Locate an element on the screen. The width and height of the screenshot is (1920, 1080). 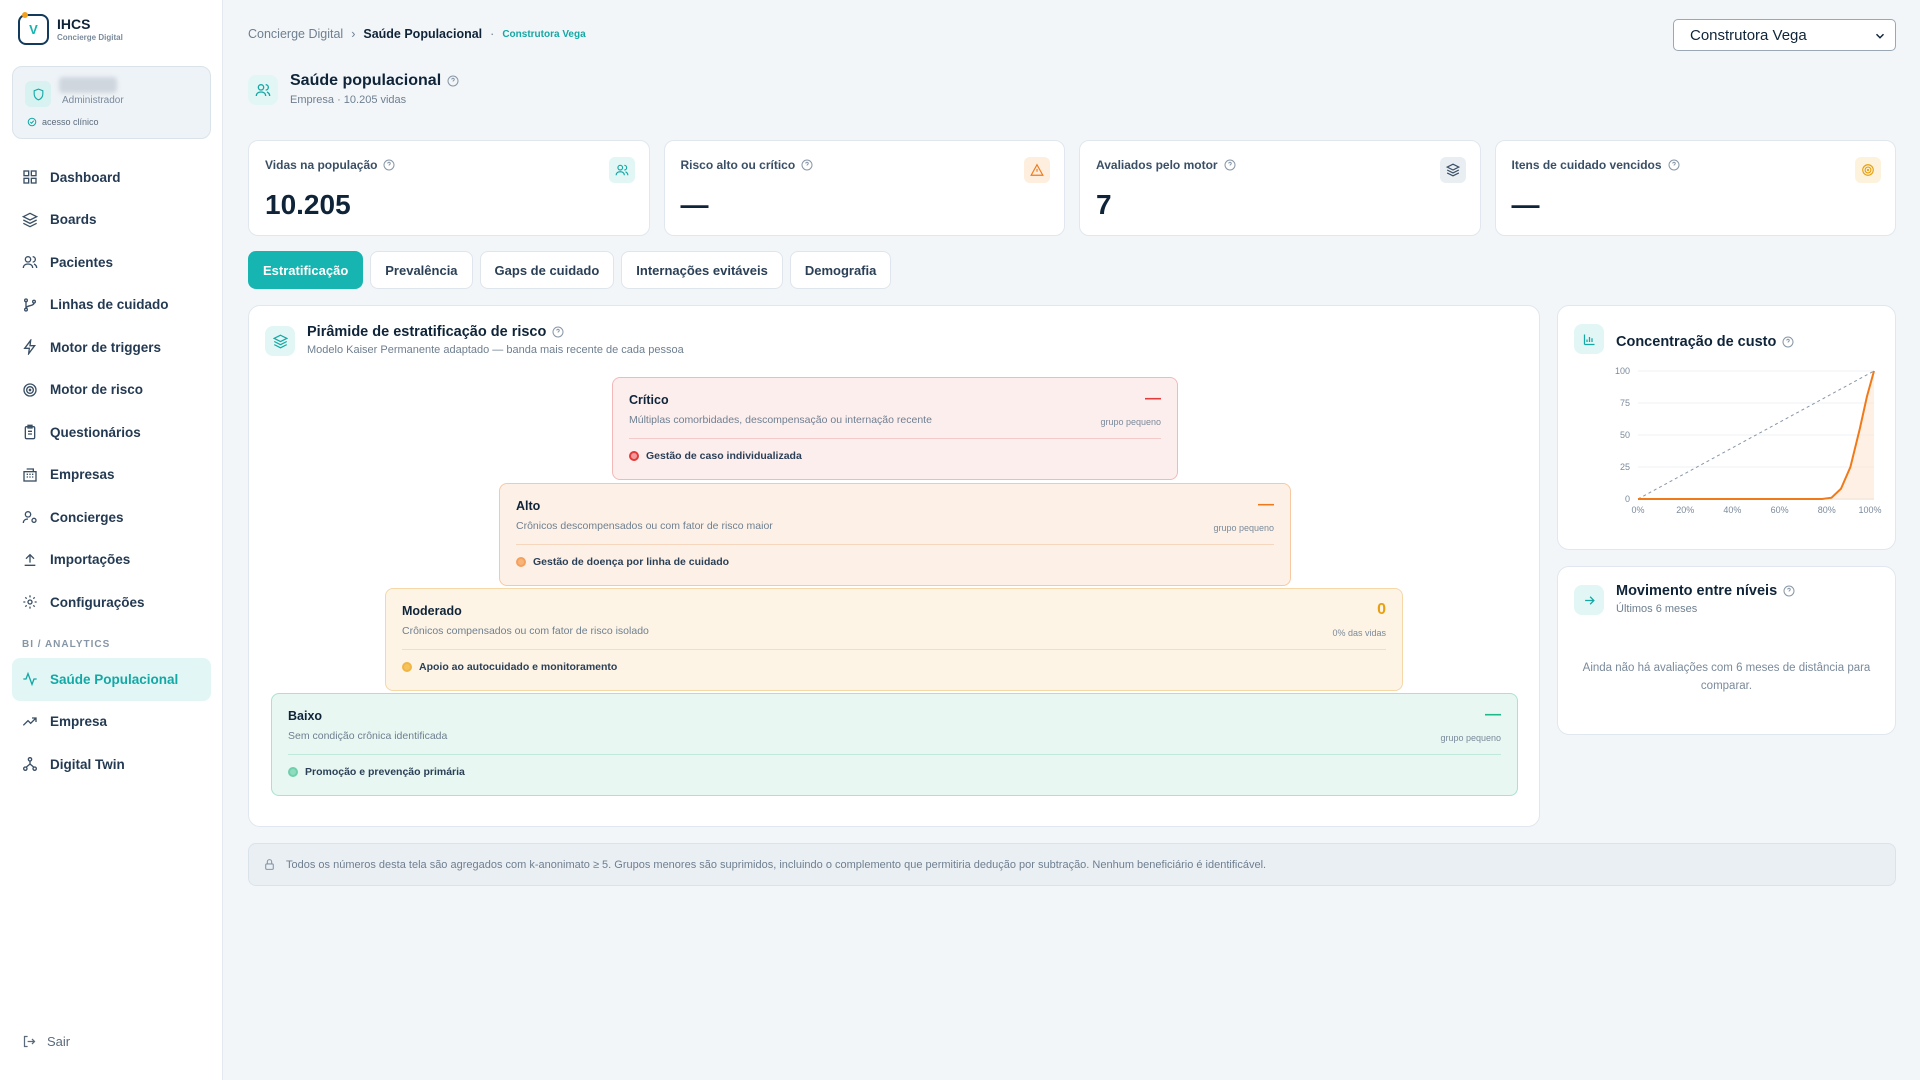
tier-note: grupo pequeno is located at coordinates (1470, 738).